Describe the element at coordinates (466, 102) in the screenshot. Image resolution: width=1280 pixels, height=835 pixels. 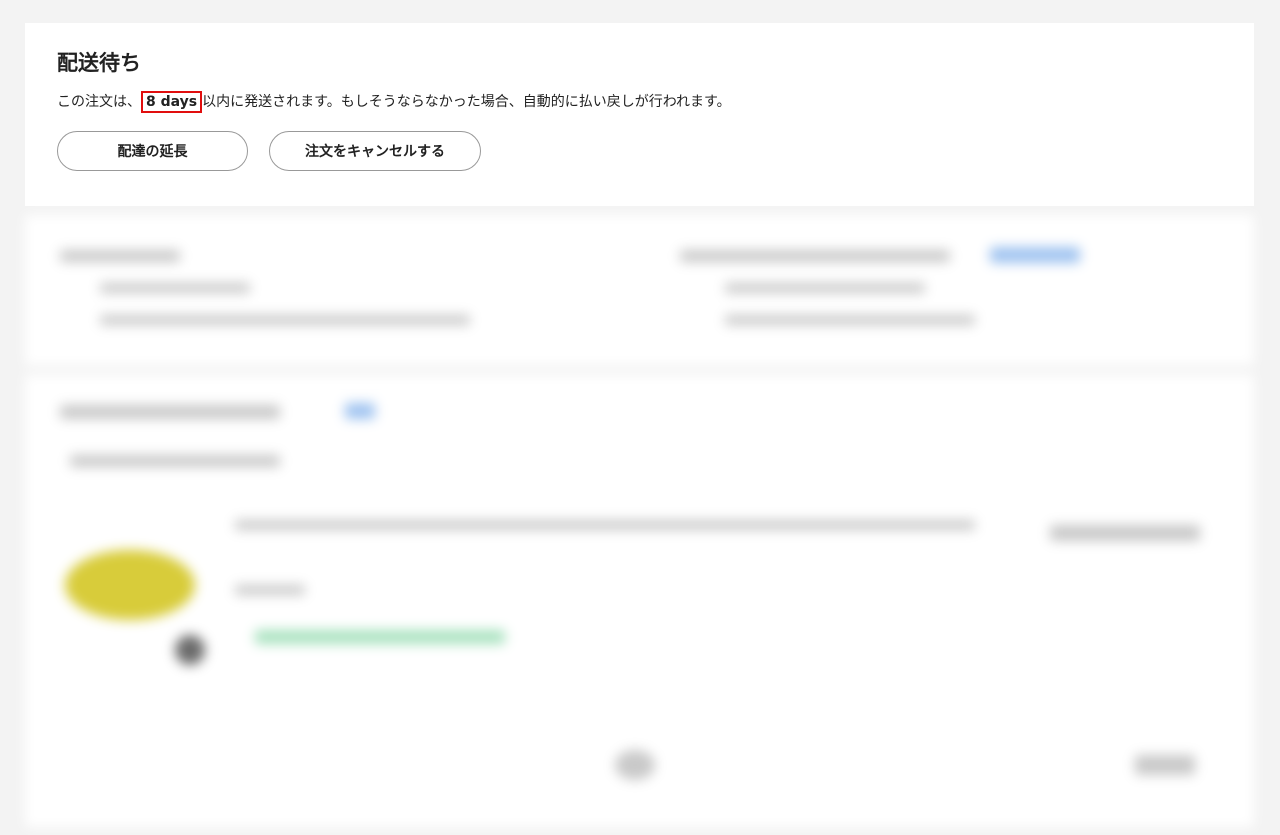
I see `status-message-suffix: 以内に発送されます。もしそうならなかった場合、自動的に払い戻しが行われます。` at that location.